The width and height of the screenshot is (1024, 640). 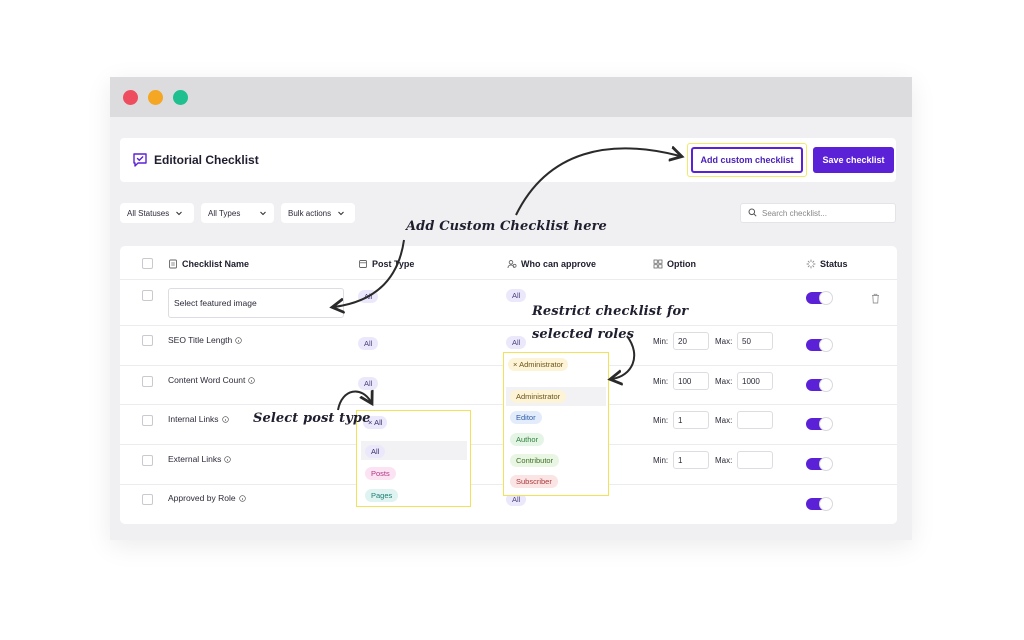 What do you see at coordinates (369, 273) in the screenshot?
I see `arrow-to-name-input` at bounding box center [369, 273].